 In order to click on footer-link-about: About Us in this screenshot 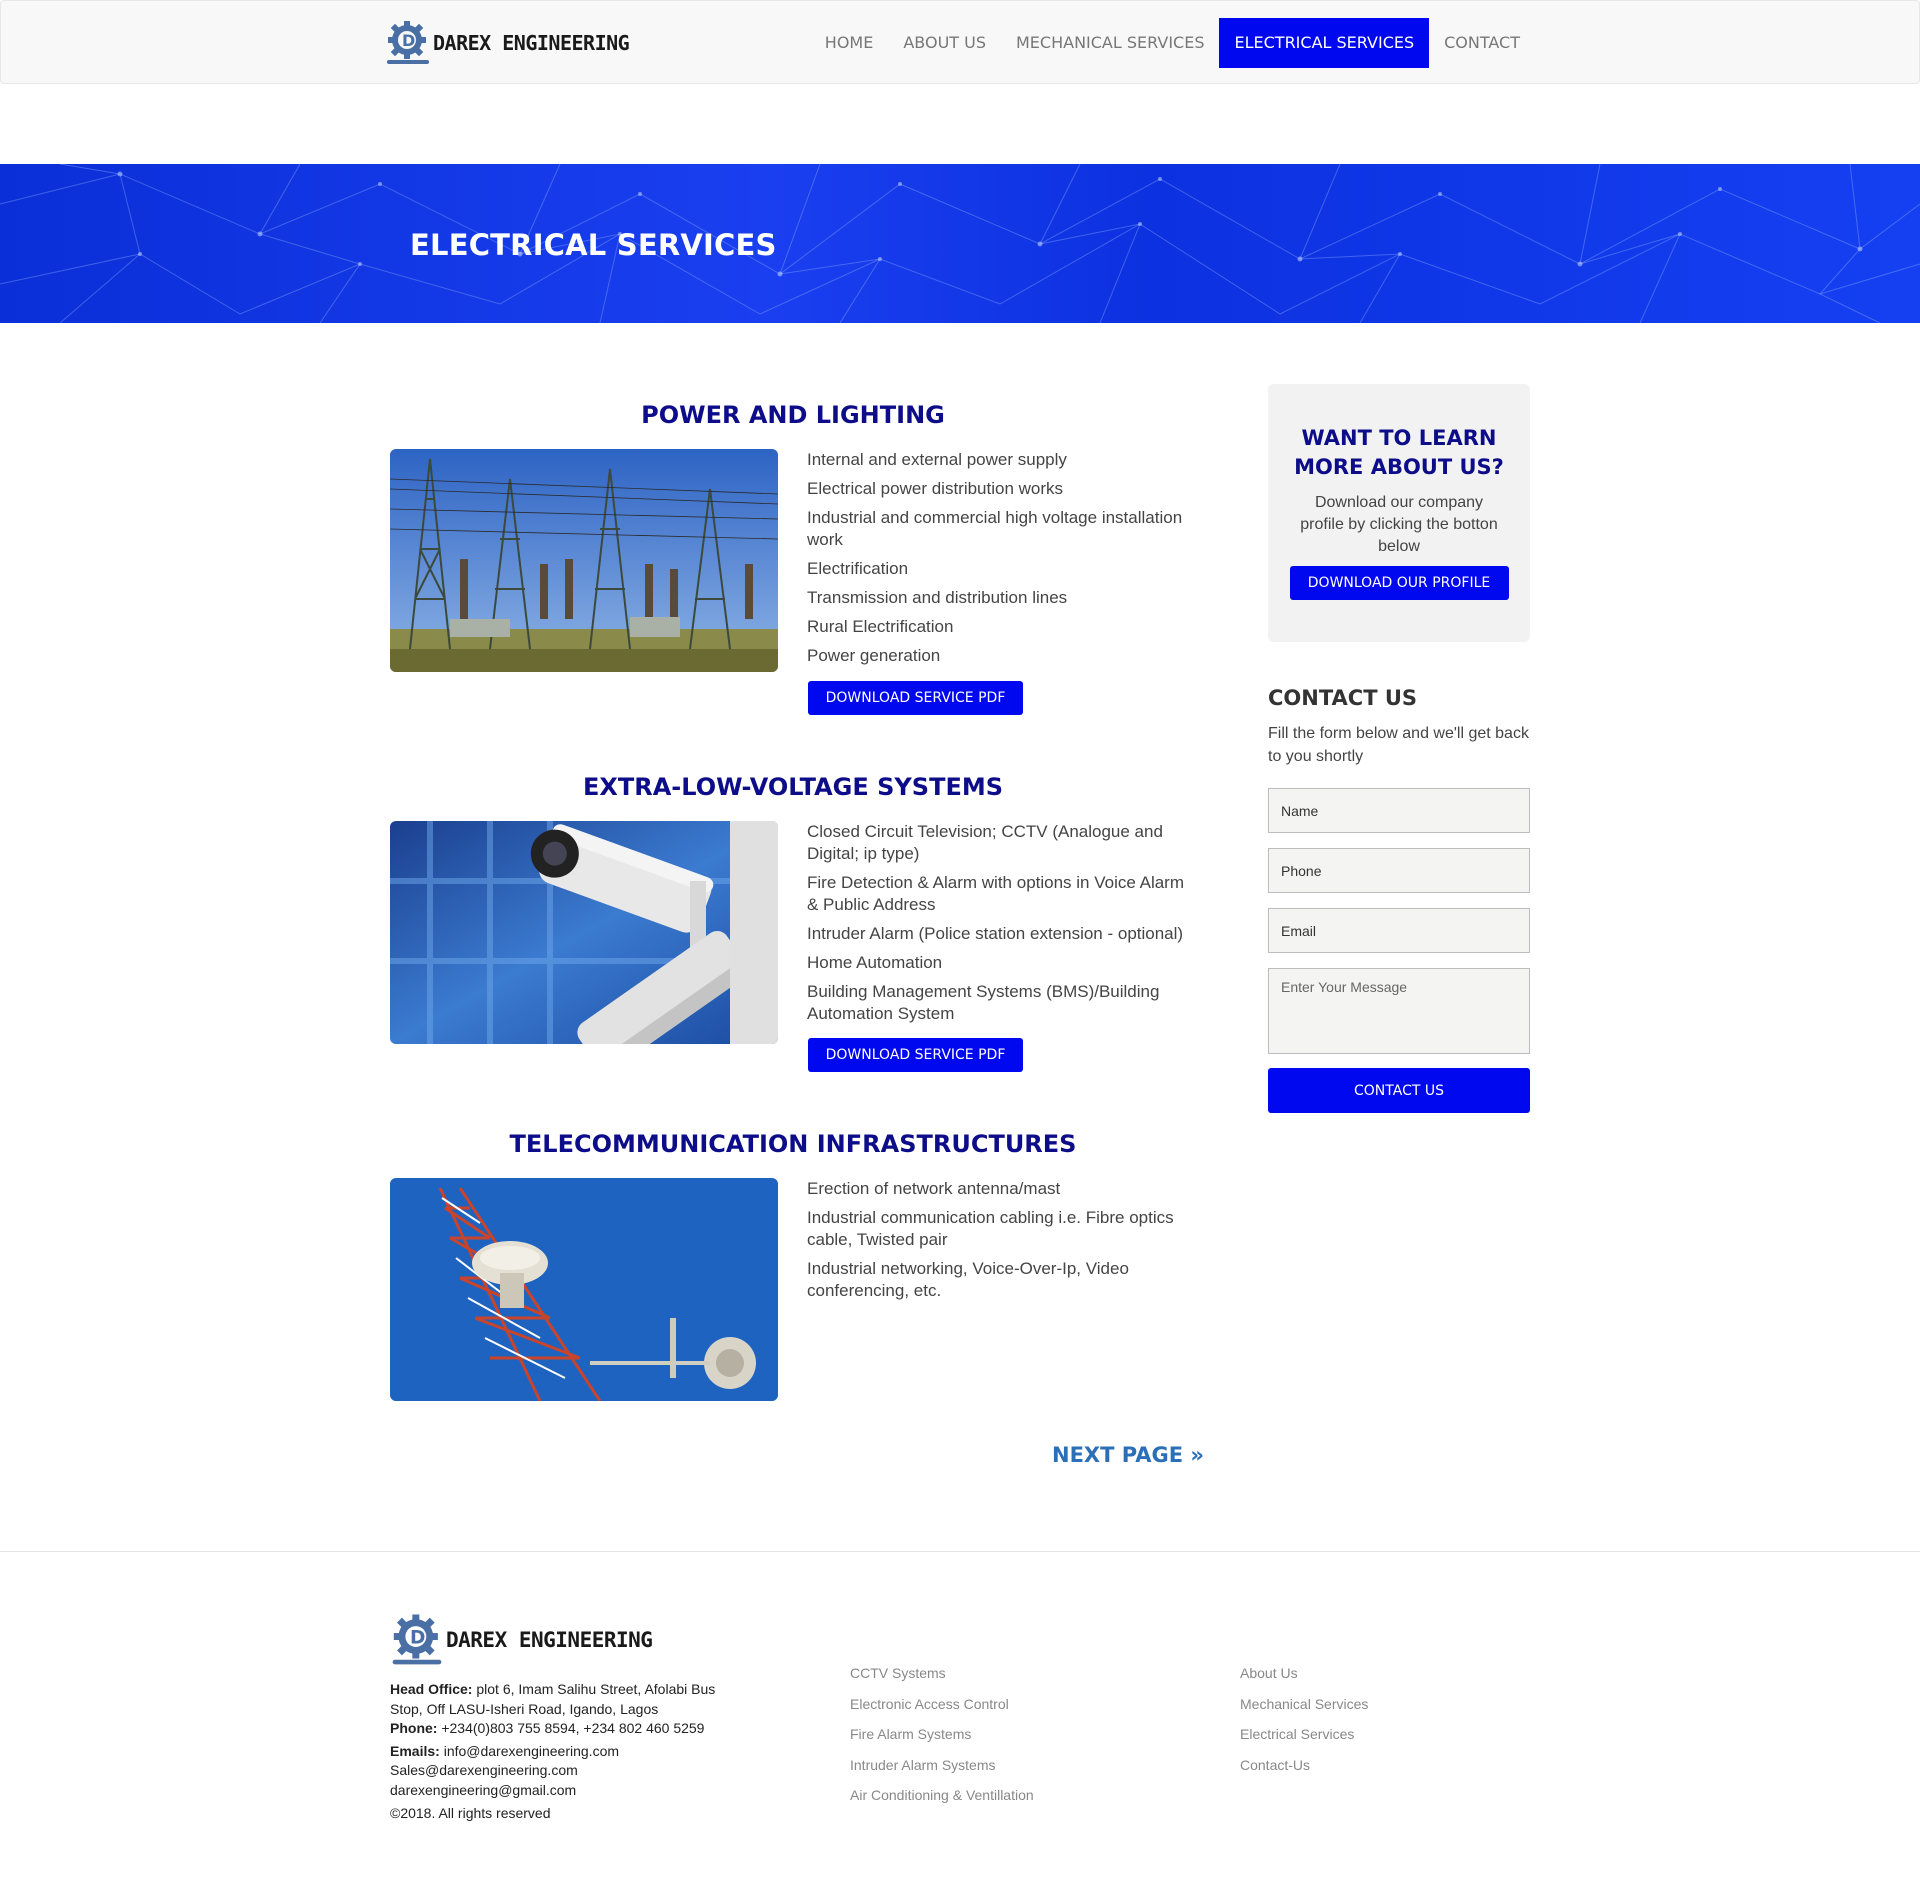, I will do `click(1304, 1673)`.